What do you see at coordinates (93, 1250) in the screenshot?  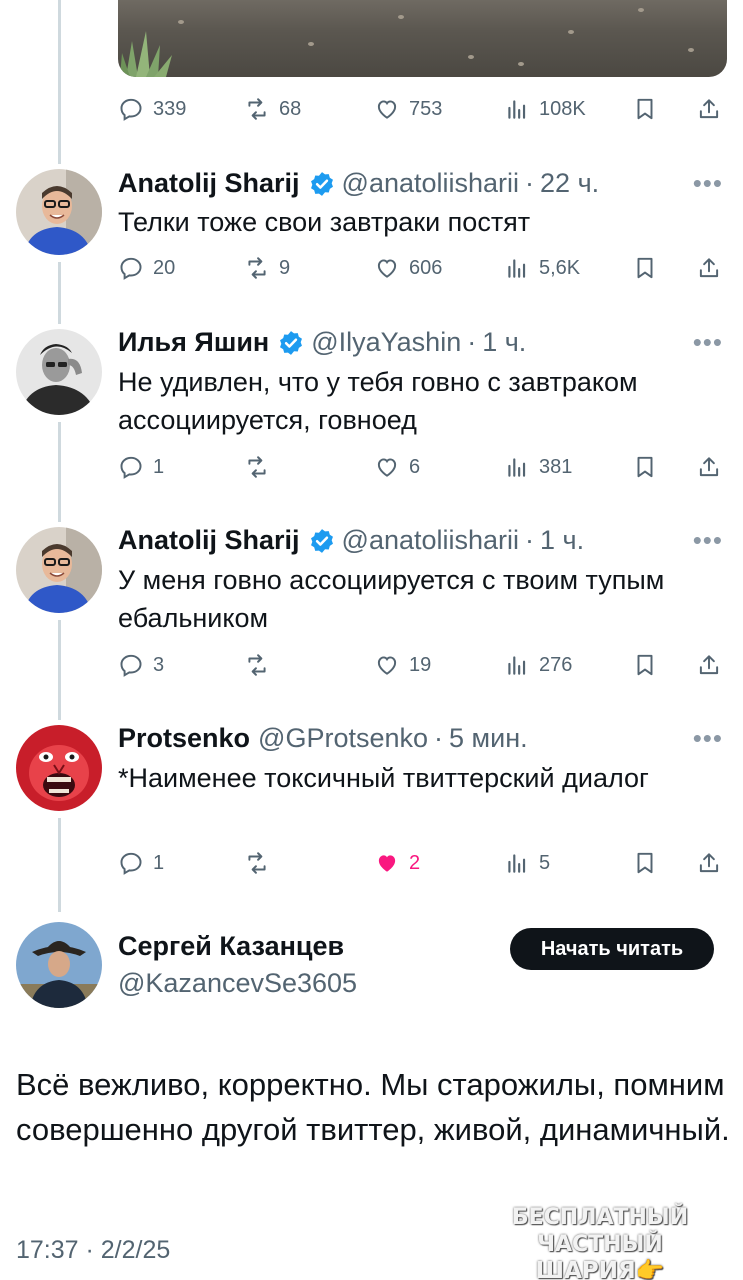 I see `post-timestamp: 17:37 · 2/2/25` at bounding box center [93, 1250].